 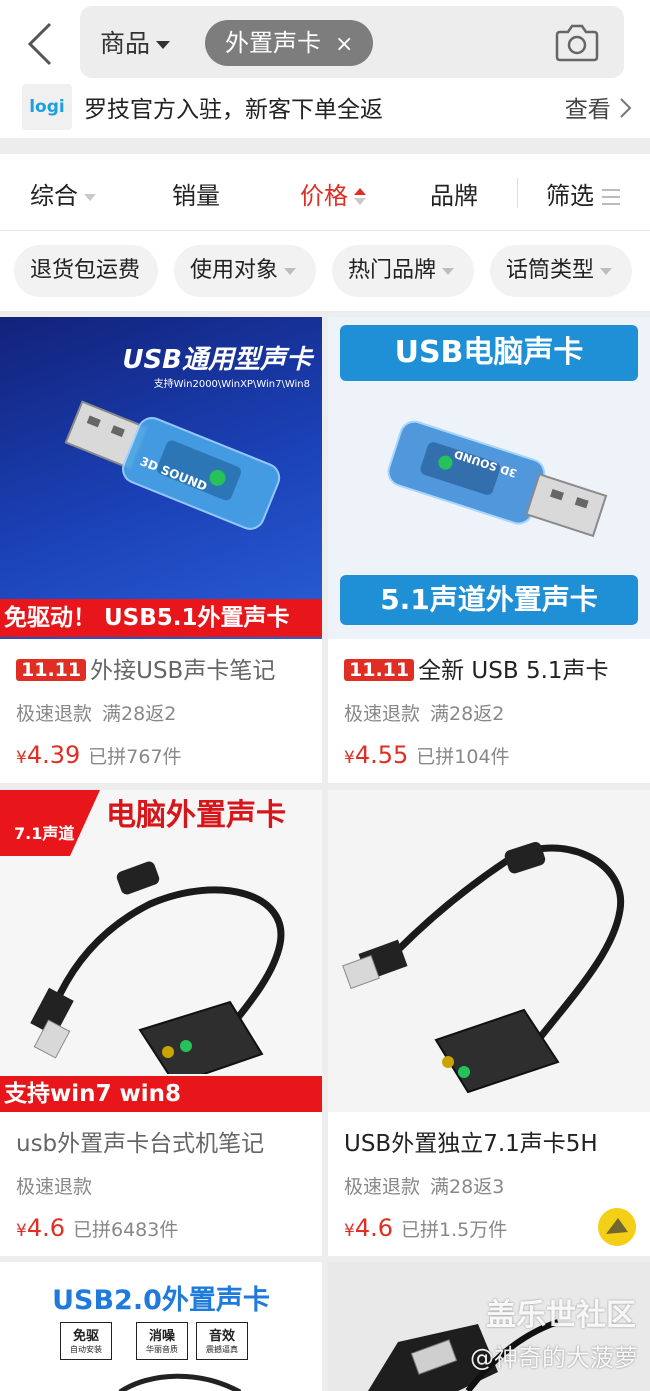 I want to click on avatar-image, so click(x=617, y=1227).